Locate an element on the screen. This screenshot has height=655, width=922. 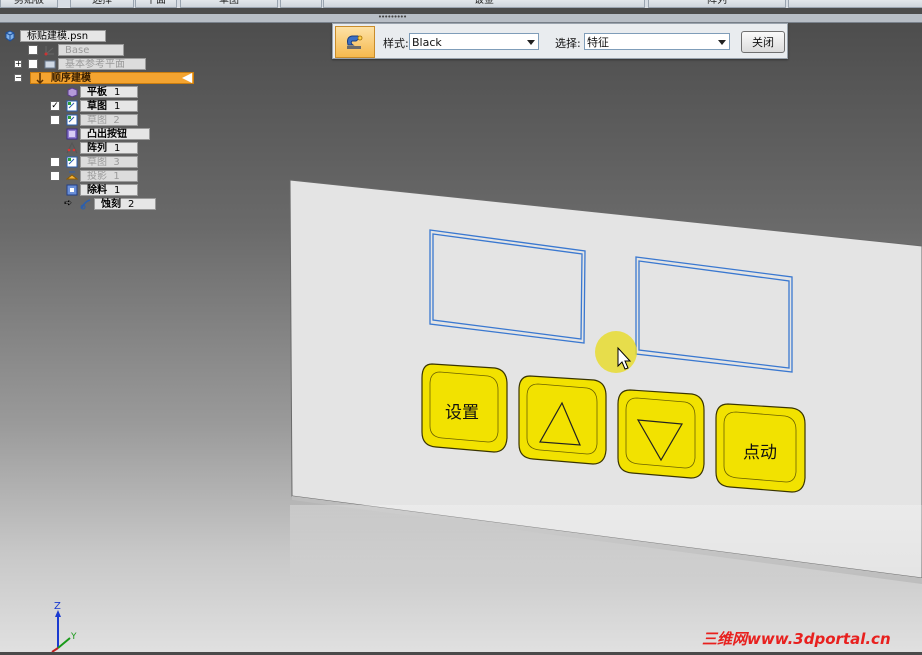
keypad-button-set: 设置 is located at coordinates (464, 408).